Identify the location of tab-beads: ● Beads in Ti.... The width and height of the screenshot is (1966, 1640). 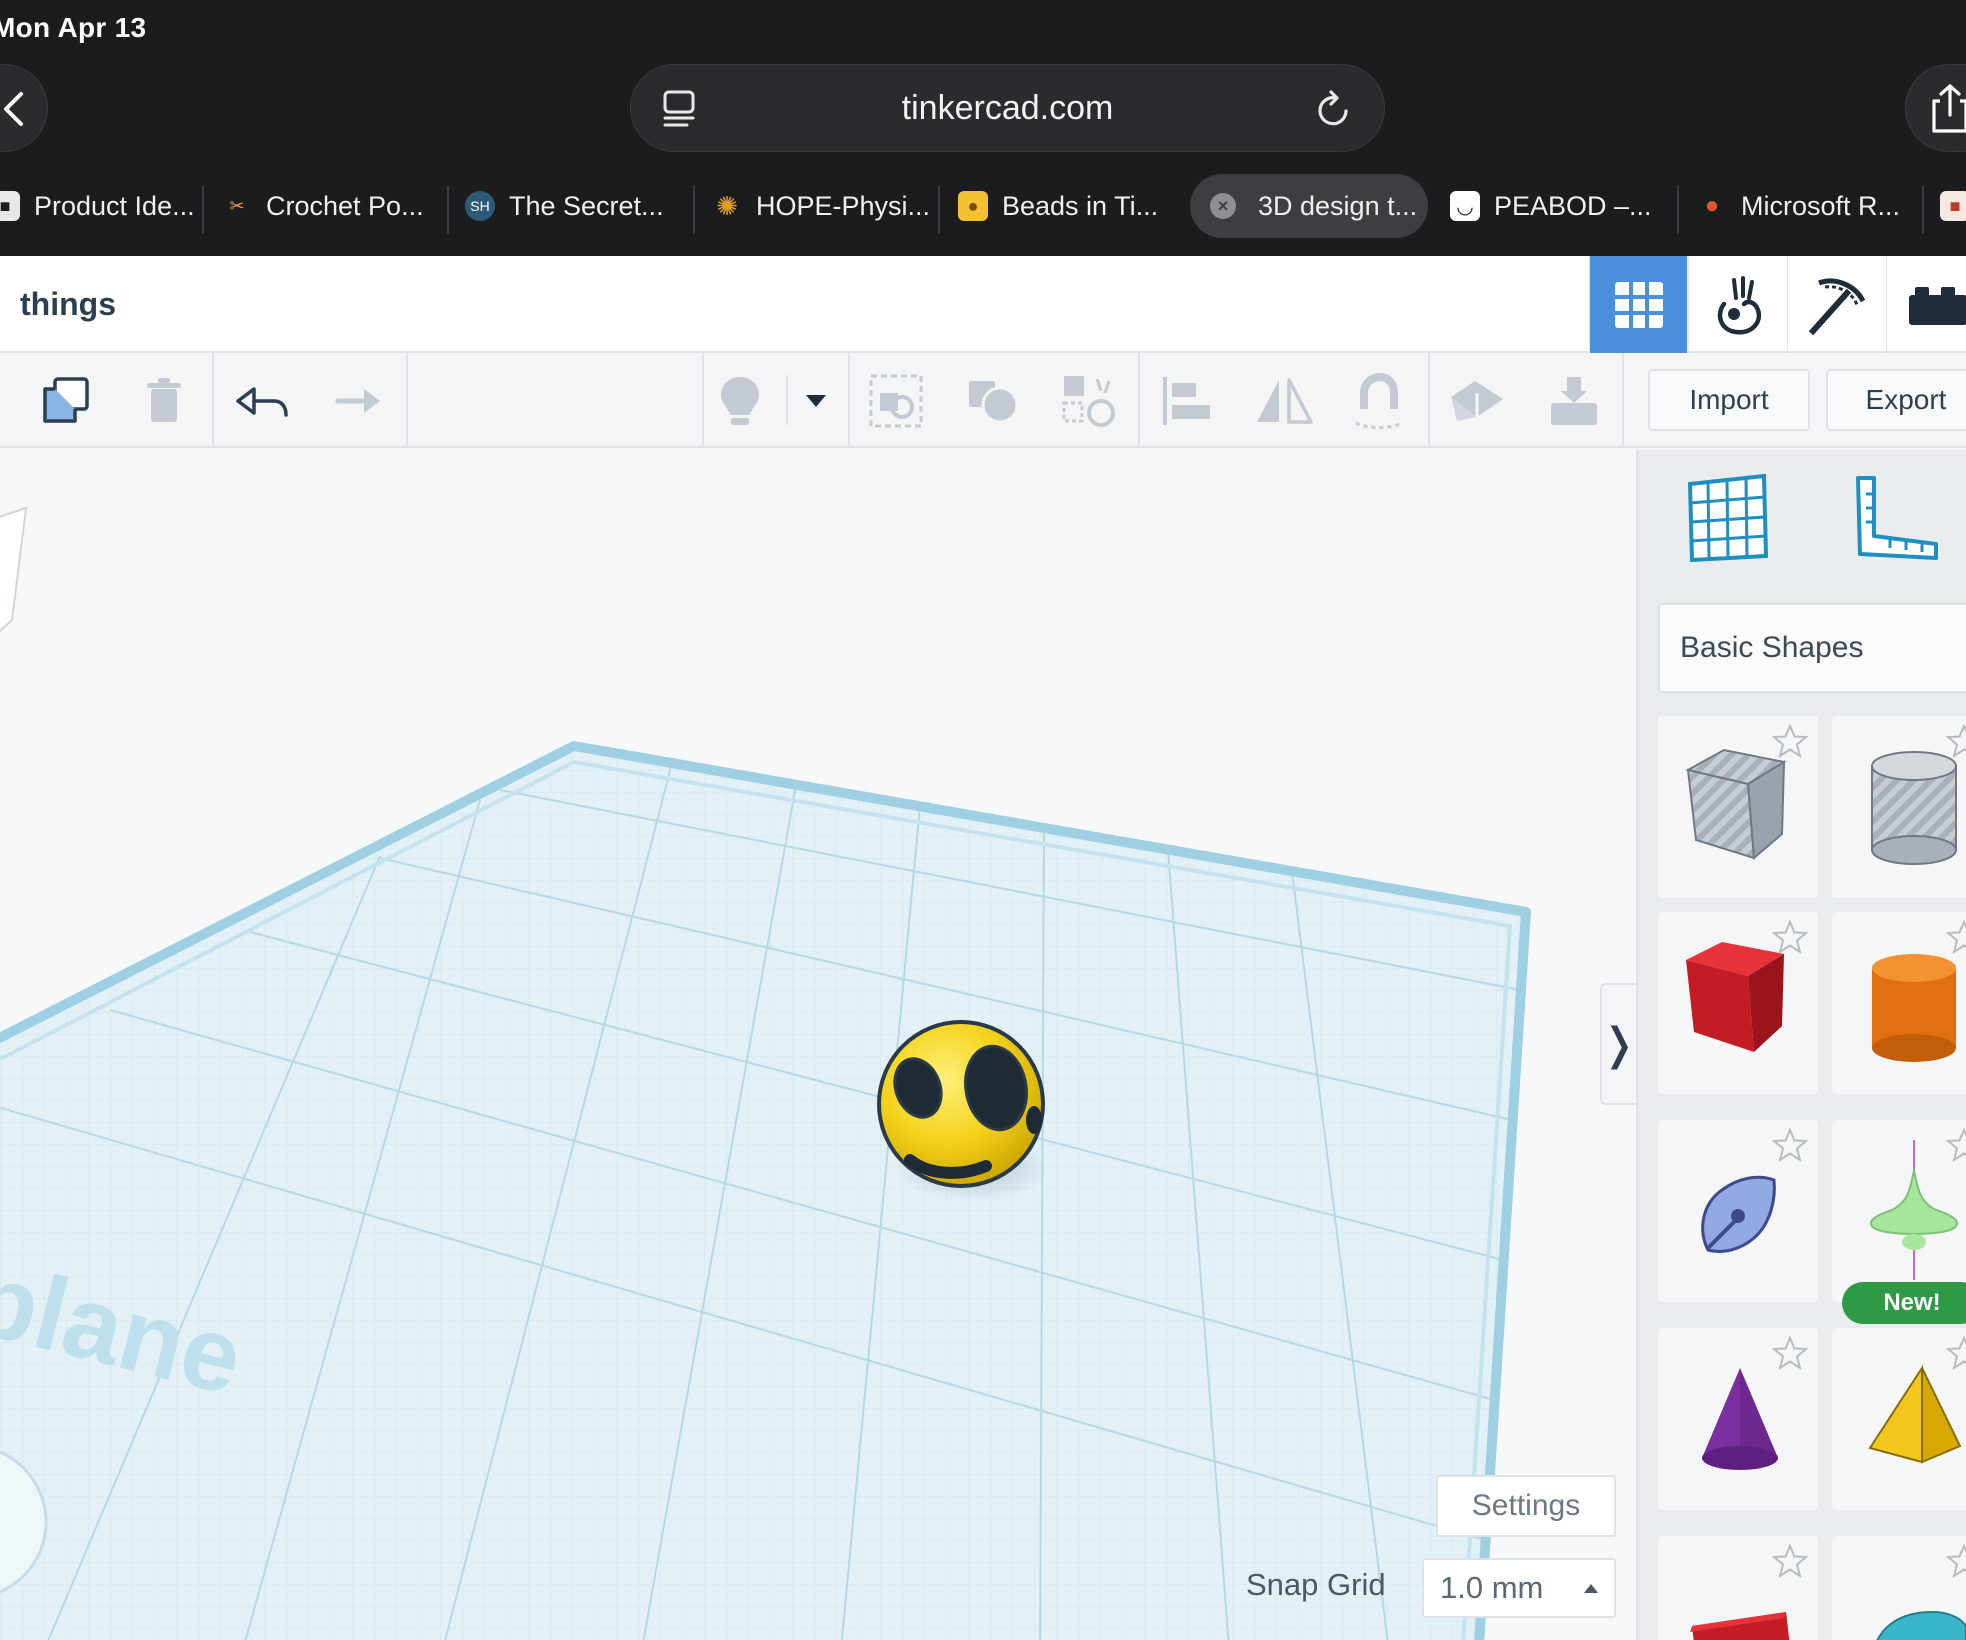
(1063, 206).